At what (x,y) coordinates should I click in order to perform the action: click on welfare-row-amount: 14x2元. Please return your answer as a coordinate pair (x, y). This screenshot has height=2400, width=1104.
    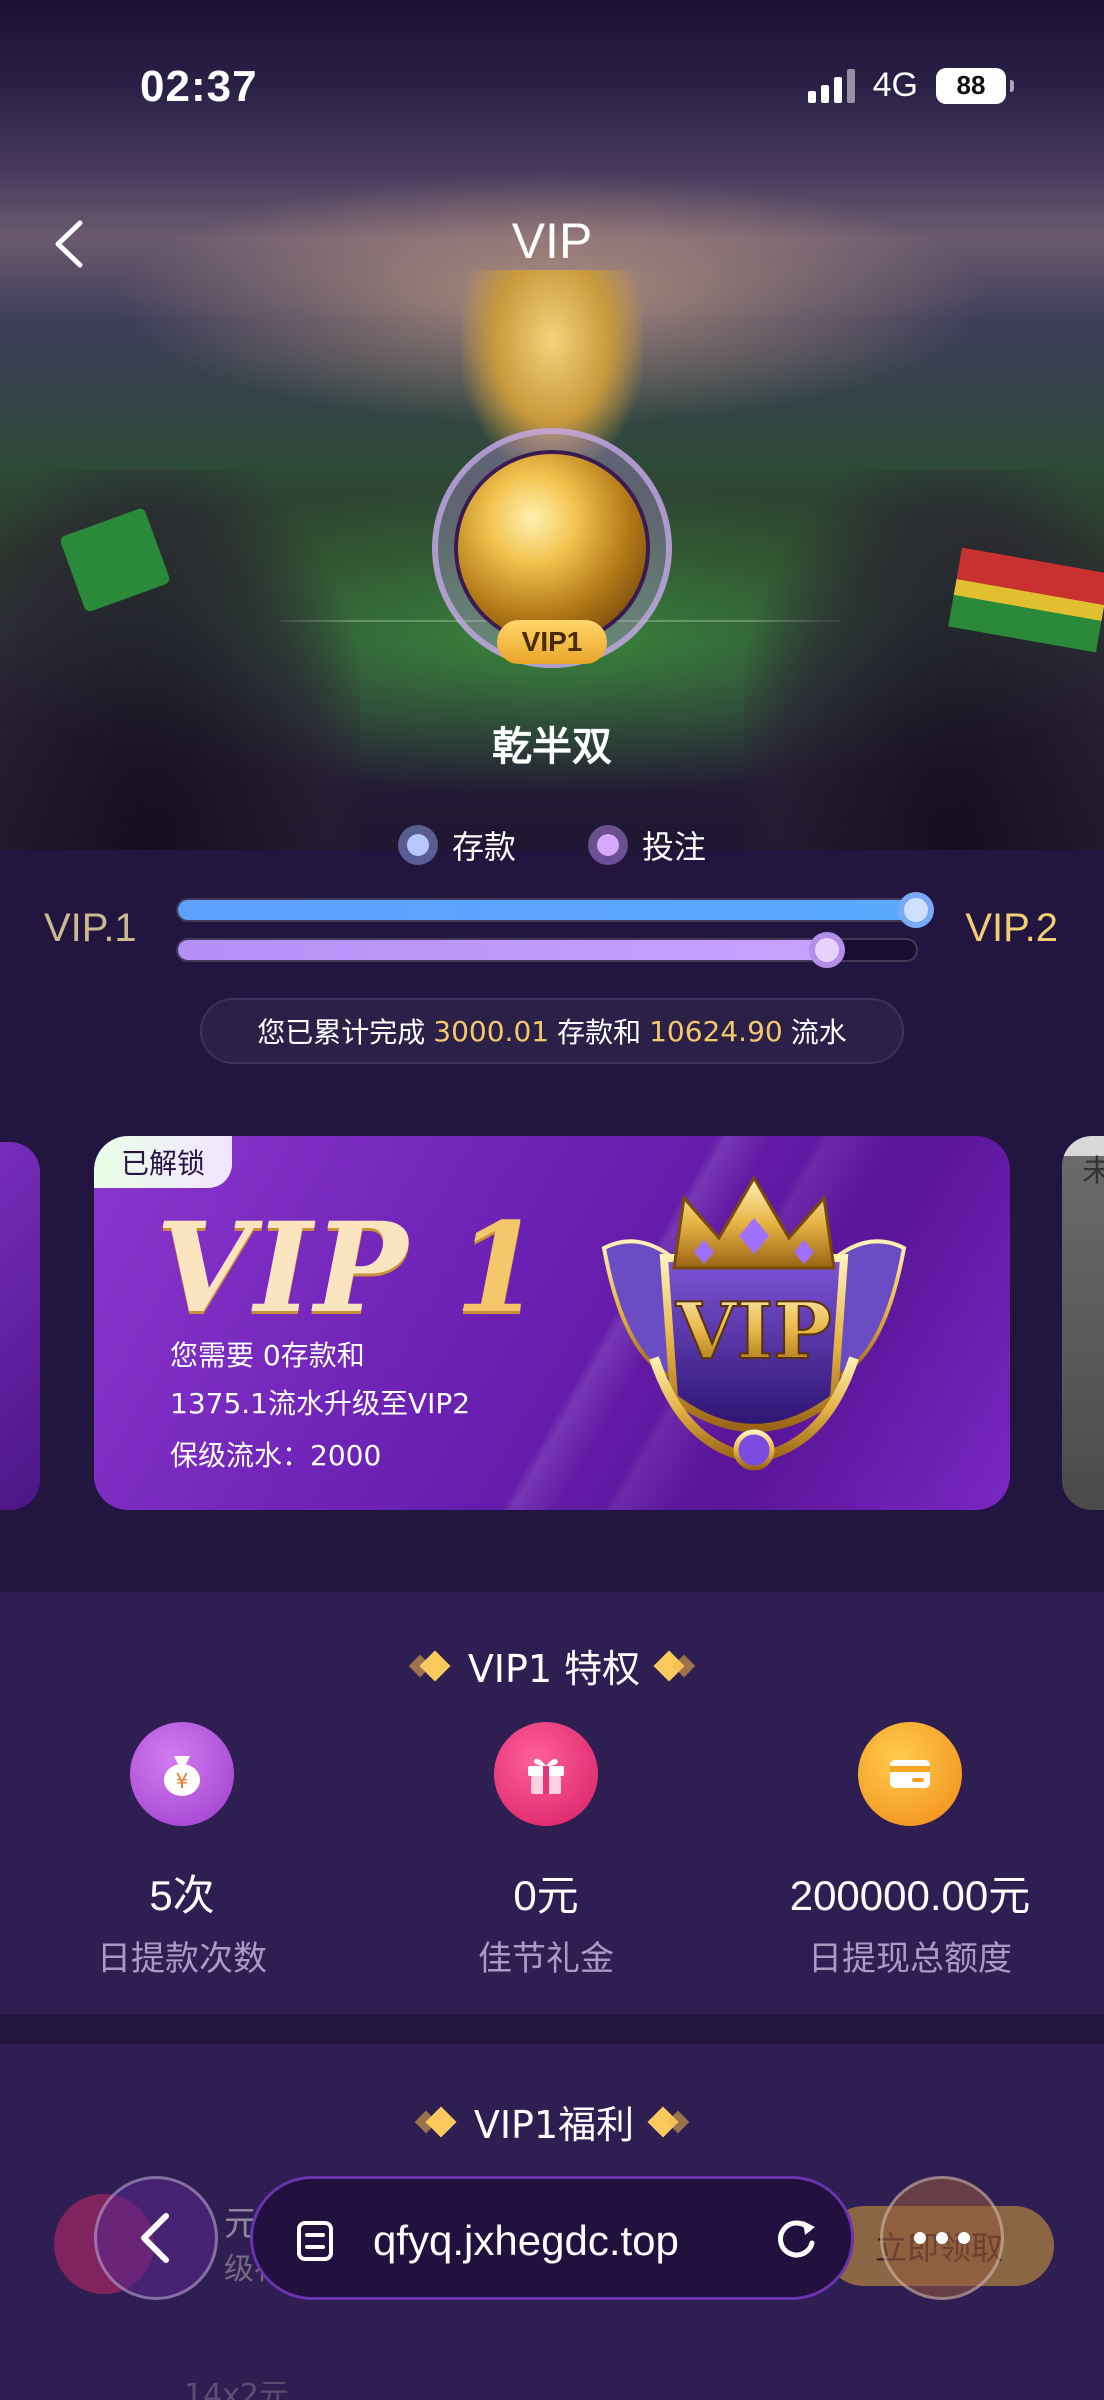
    Looking at the image, I should click on (237, 2389).